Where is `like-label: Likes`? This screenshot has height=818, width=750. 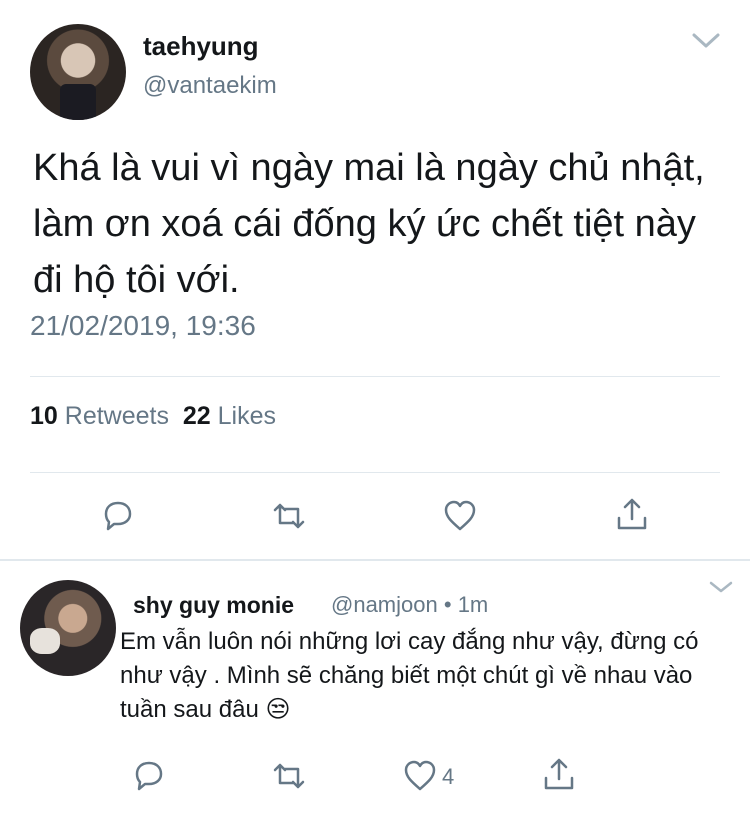
like-label: Likes is located at coordinates (247, 416).